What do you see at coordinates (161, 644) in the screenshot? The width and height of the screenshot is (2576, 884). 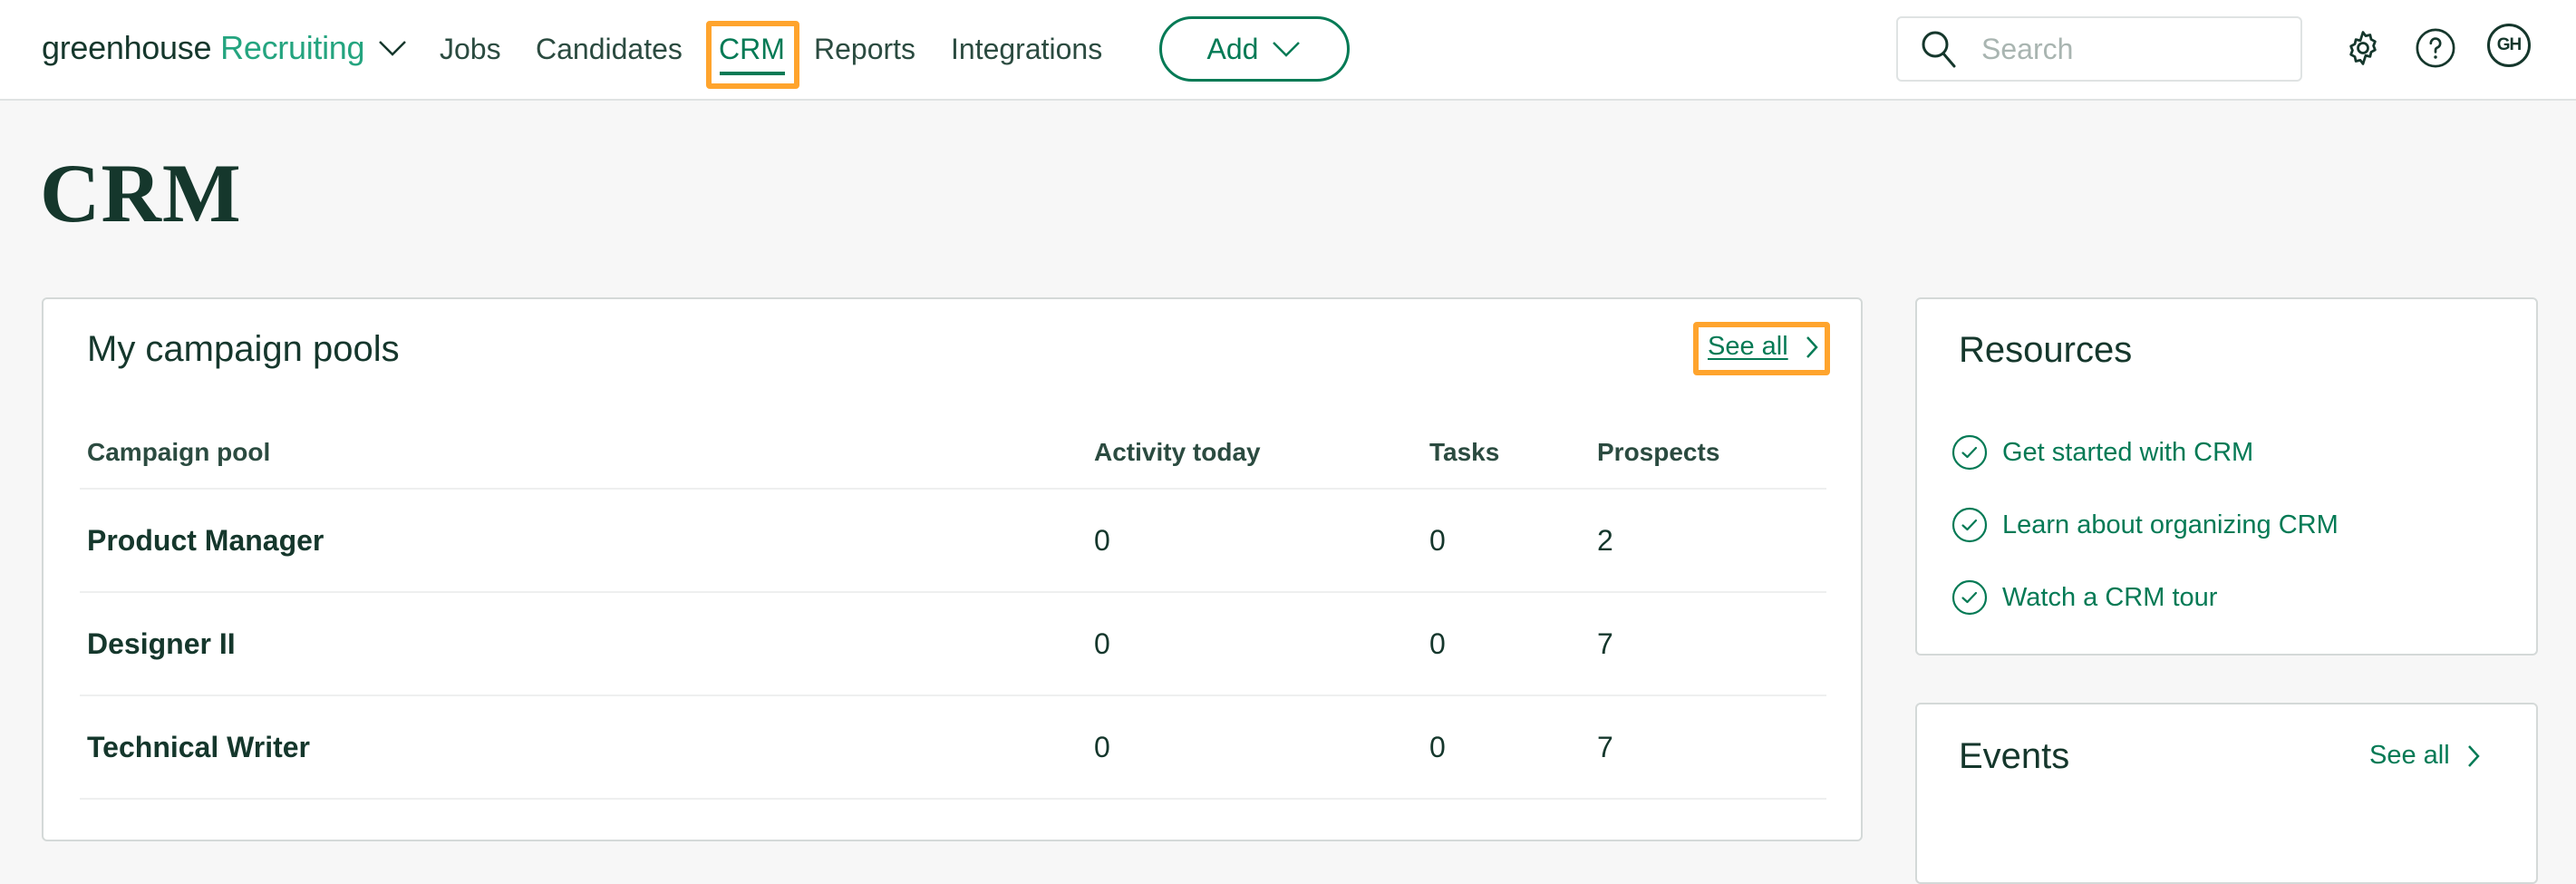 I see `campaign-pool-name: Designer II` at bounding box center [161, 644].